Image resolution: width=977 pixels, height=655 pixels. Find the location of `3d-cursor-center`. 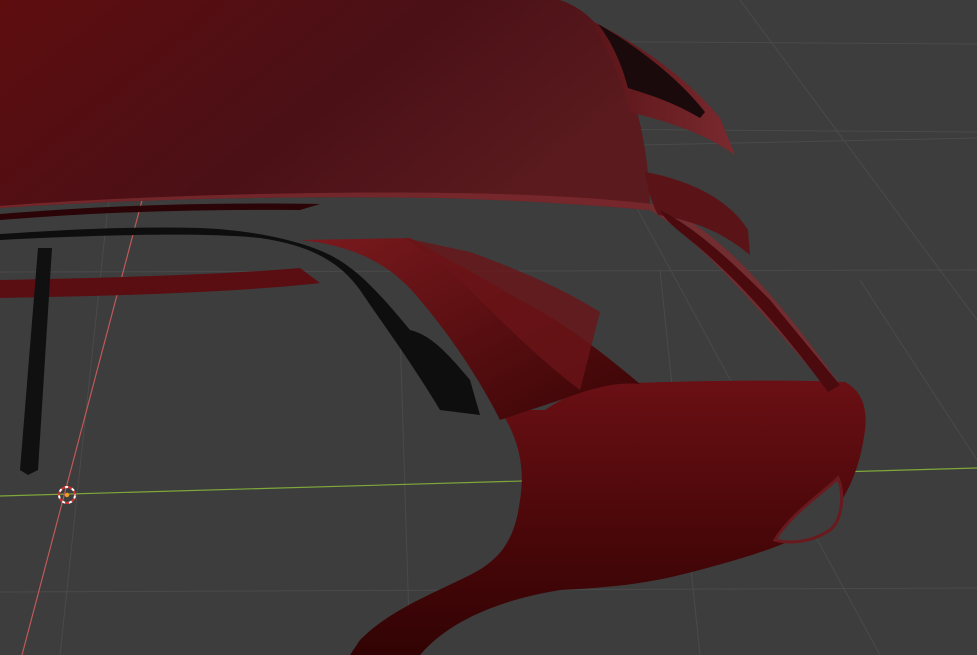

3d-cursor-center is located at coordinates (67, 495).